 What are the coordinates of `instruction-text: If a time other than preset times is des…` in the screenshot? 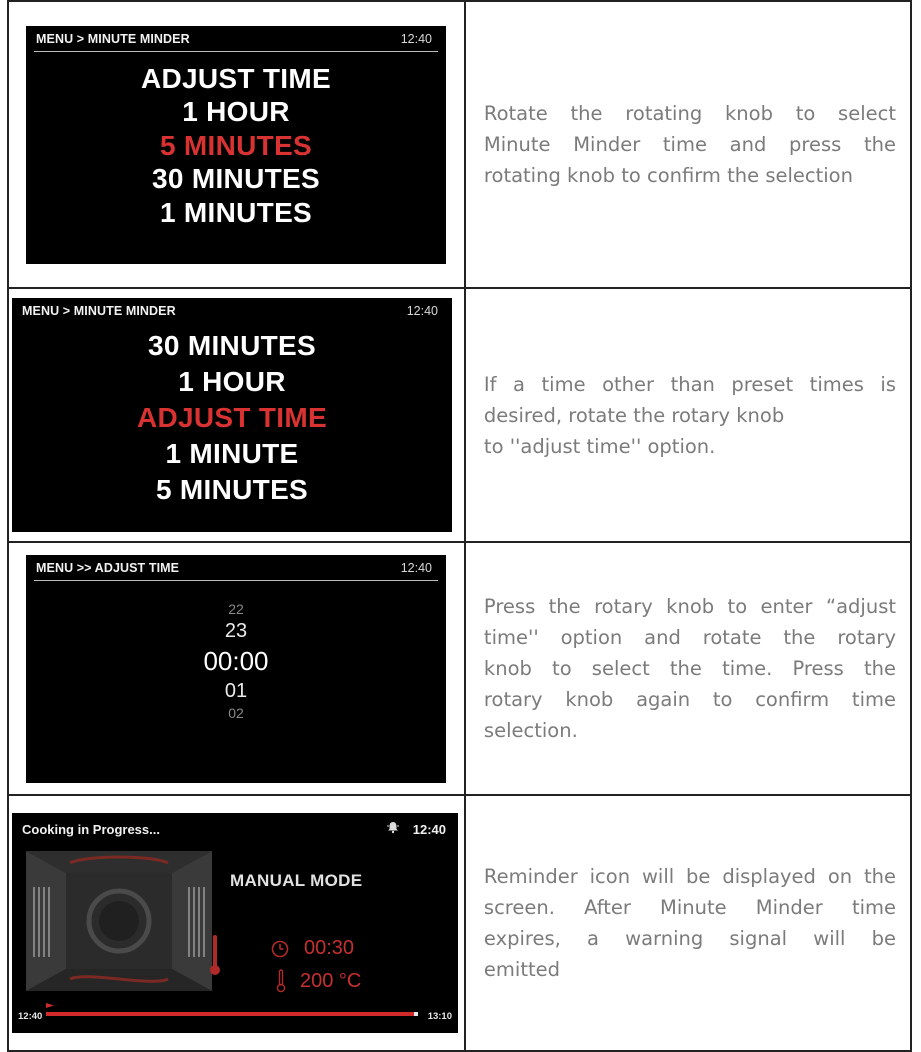 It's located at (688, 415).